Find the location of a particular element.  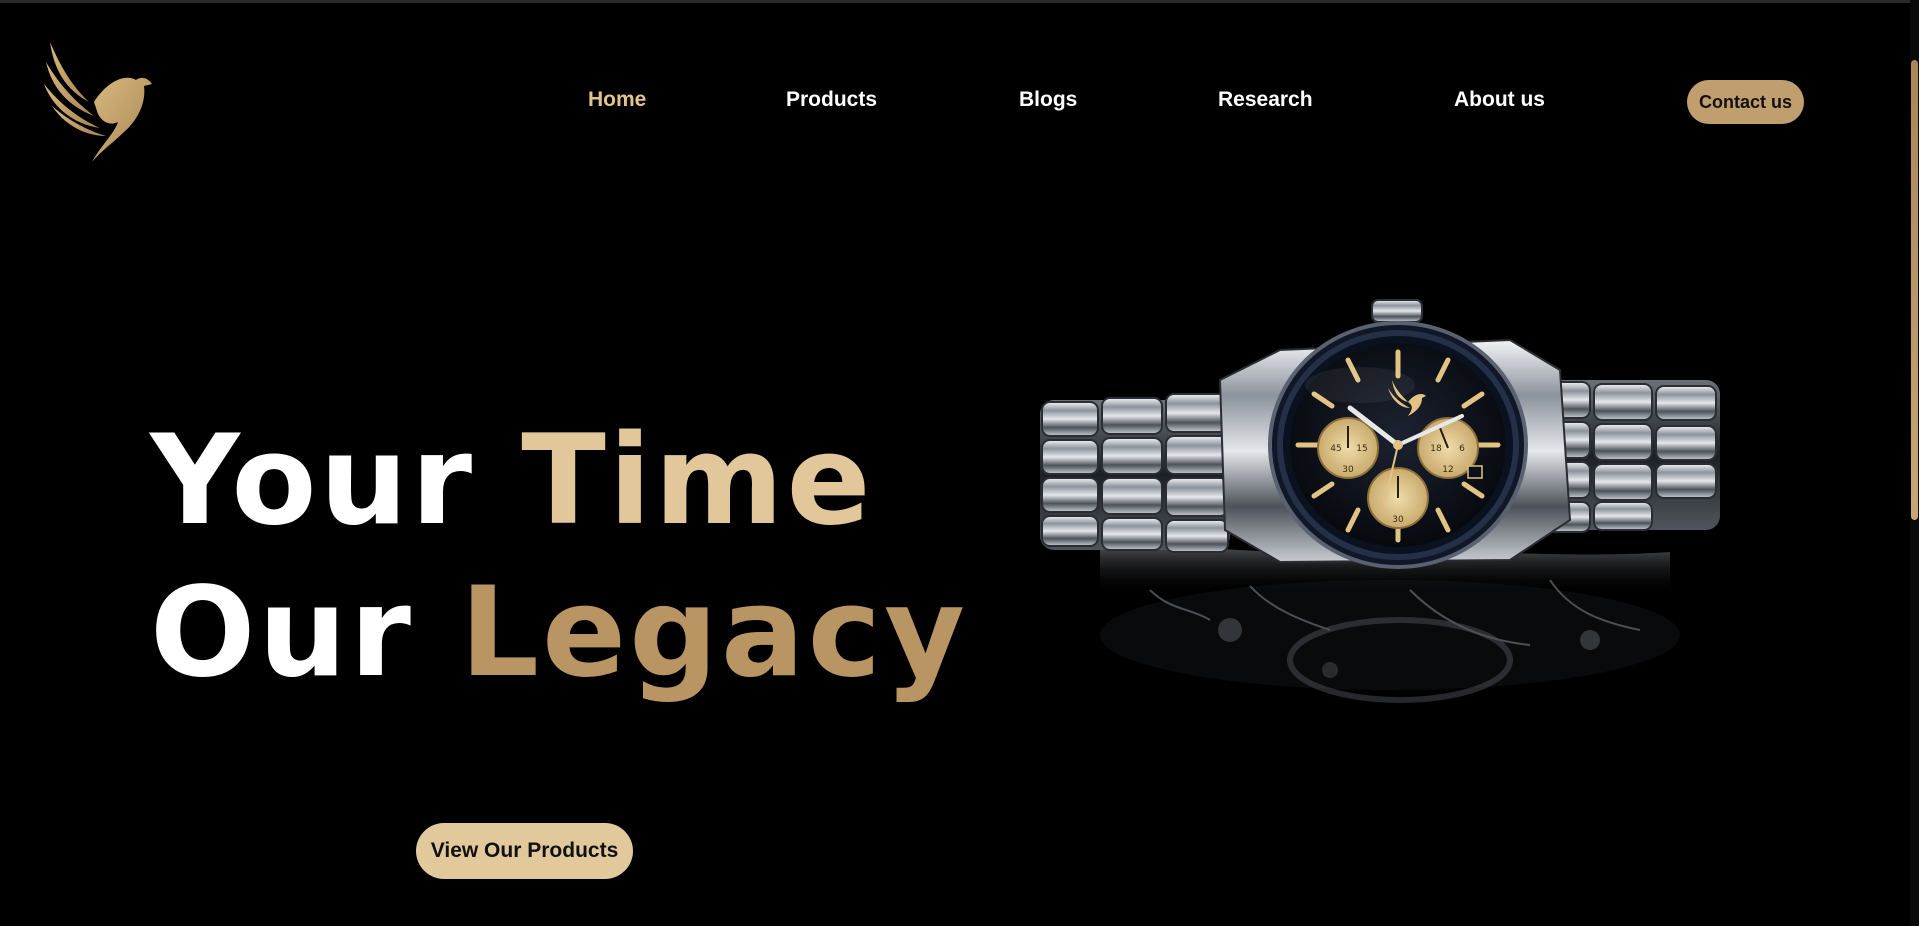

scrollbar-thumb is located at coordinates (1914, 290).